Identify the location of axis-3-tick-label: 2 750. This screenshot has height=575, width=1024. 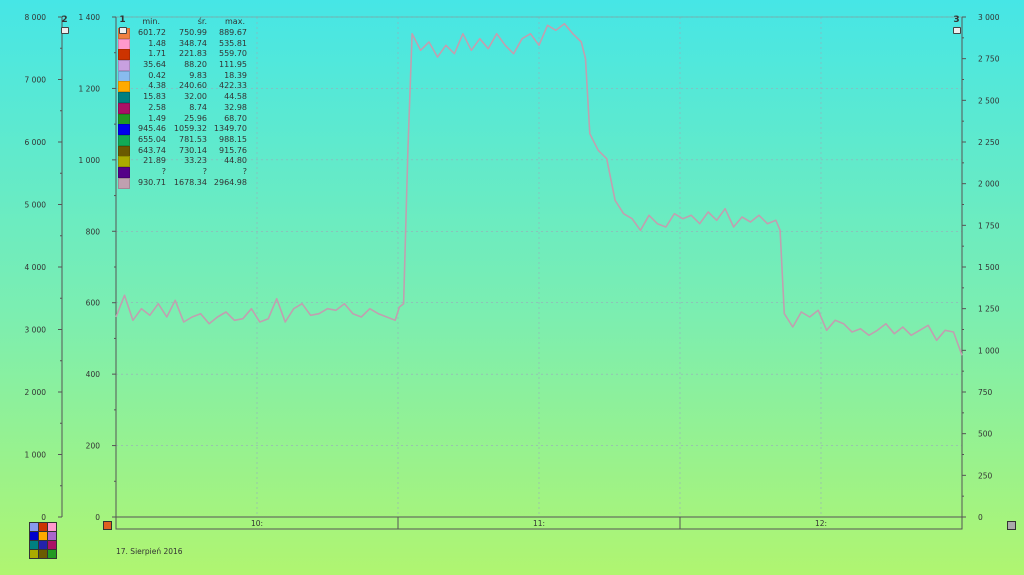
(989, 59).